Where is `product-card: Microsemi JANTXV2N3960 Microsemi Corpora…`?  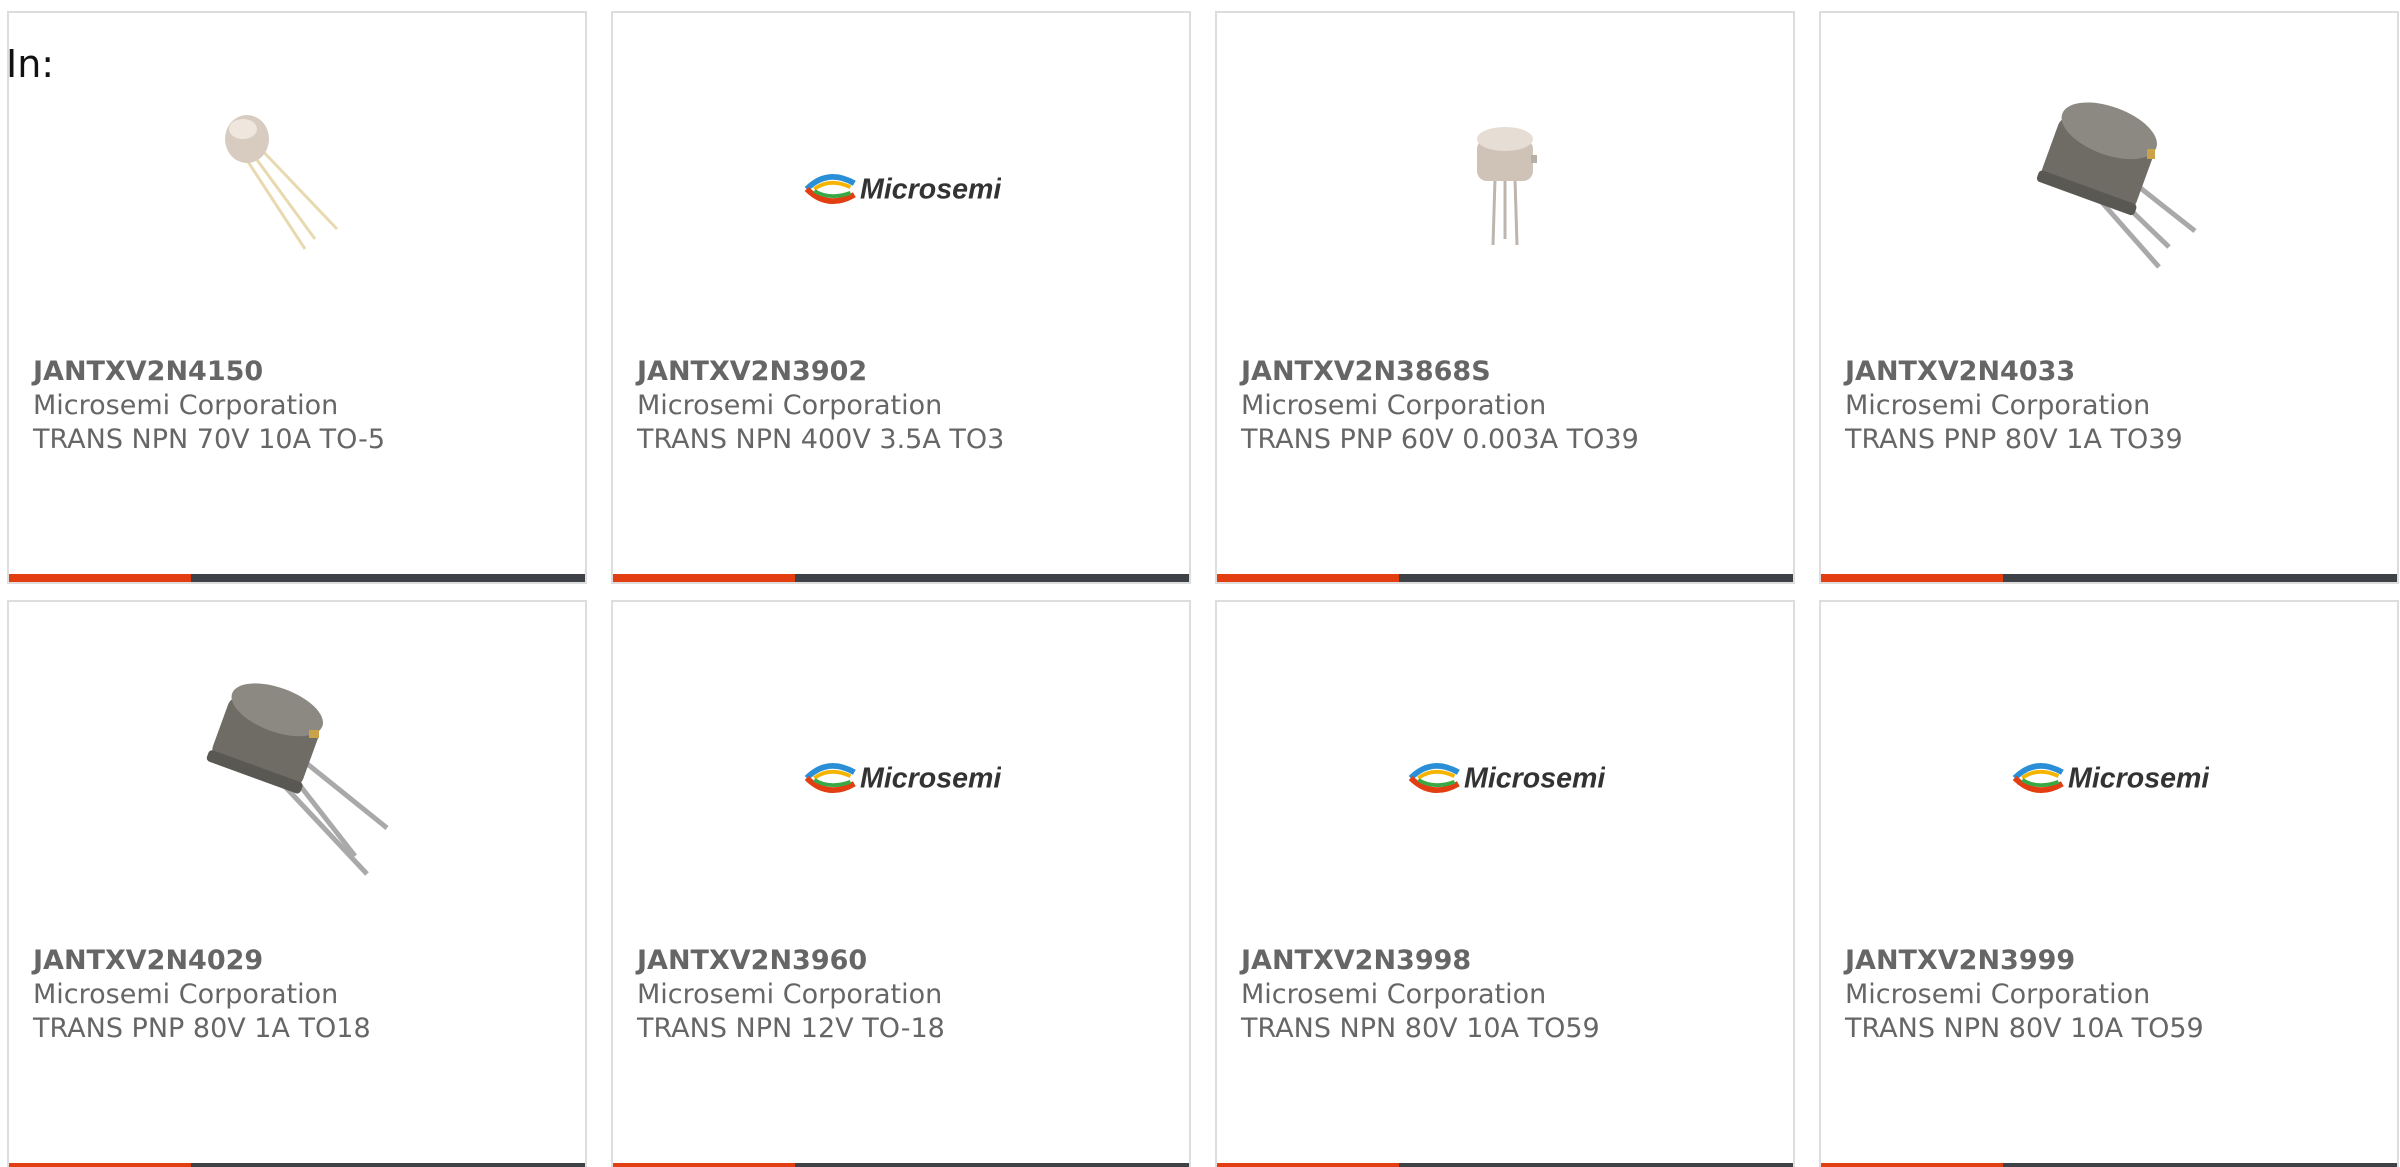
product-card: Microsemi JANTXV2N3960 Microsemi Corpora… is located at coordinates (901, 883).